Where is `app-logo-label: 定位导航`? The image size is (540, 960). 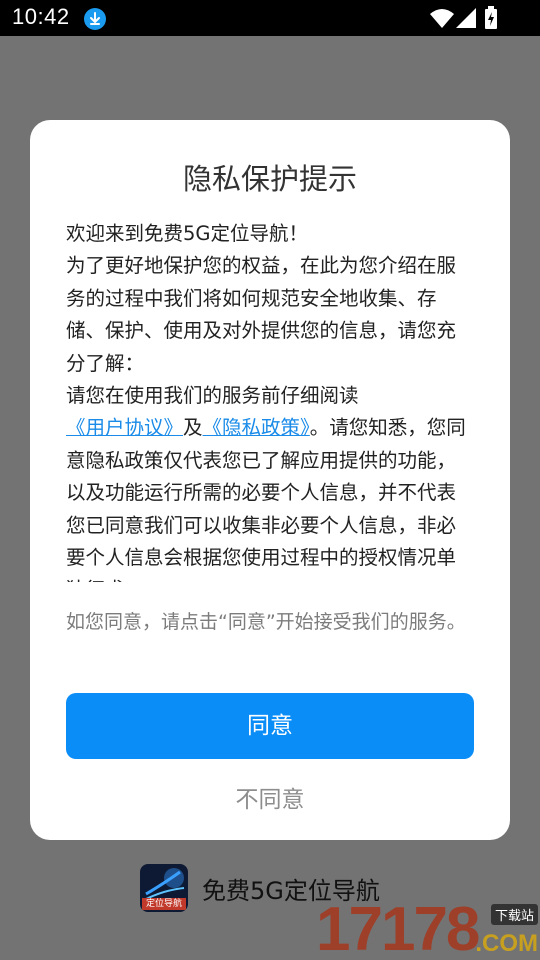
app-logo-label: 定位导航 is located at coordinates (164, 904).